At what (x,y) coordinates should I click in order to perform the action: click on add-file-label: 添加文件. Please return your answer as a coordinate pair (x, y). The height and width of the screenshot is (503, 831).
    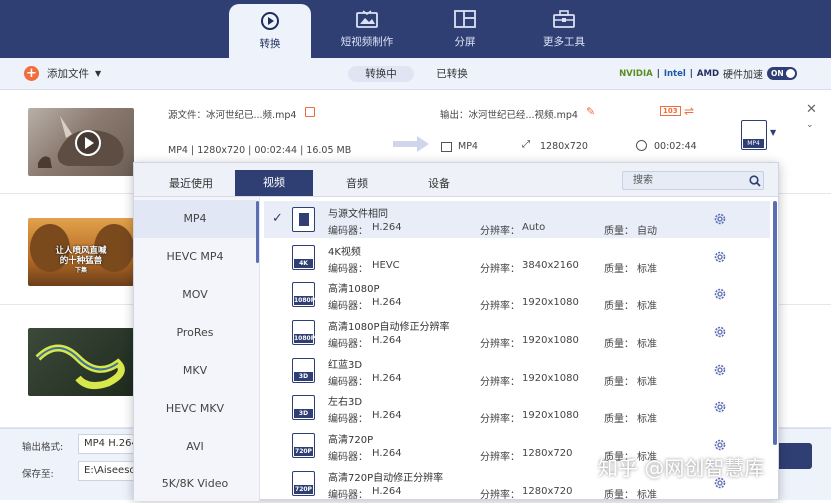
    Looking at the image, I should click on (68, 74).